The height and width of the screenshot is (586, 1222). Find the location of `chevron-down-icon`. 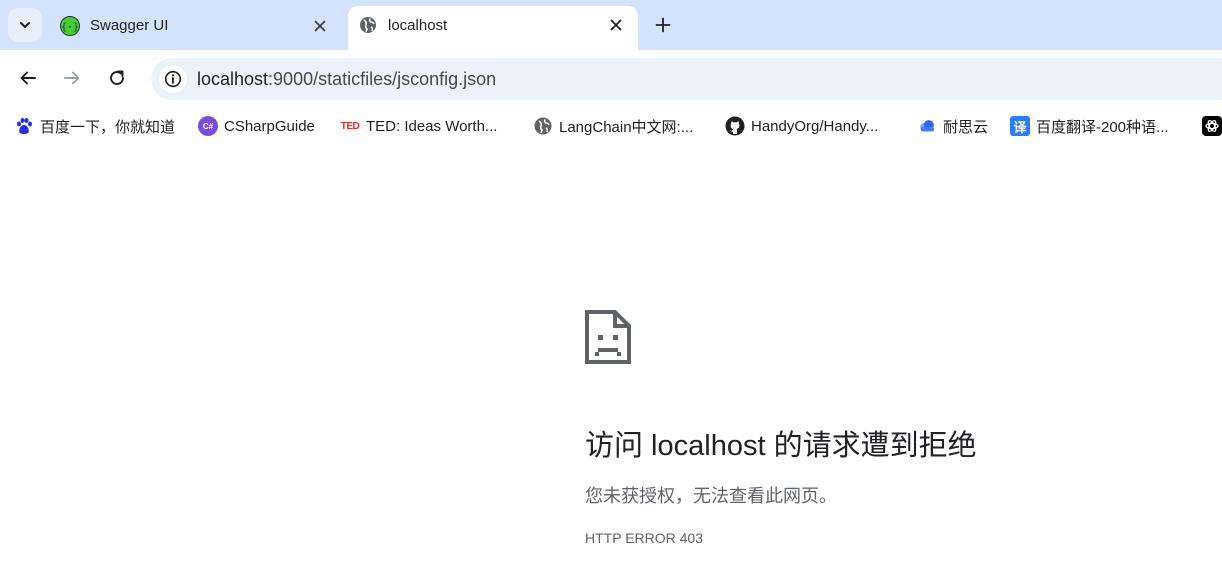

chevron-down-icon is located at coordinates (25, 25).